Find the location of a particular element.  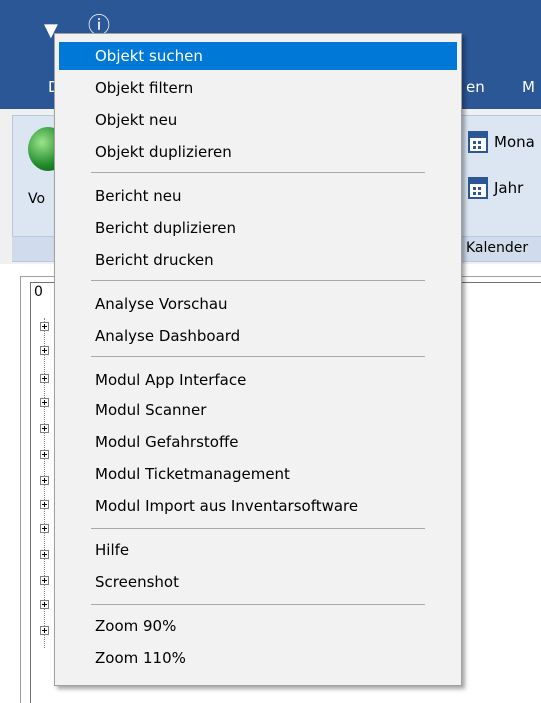

menu-item-objekt-filtern: Objekt filtern is located at coordinates (258, 88).